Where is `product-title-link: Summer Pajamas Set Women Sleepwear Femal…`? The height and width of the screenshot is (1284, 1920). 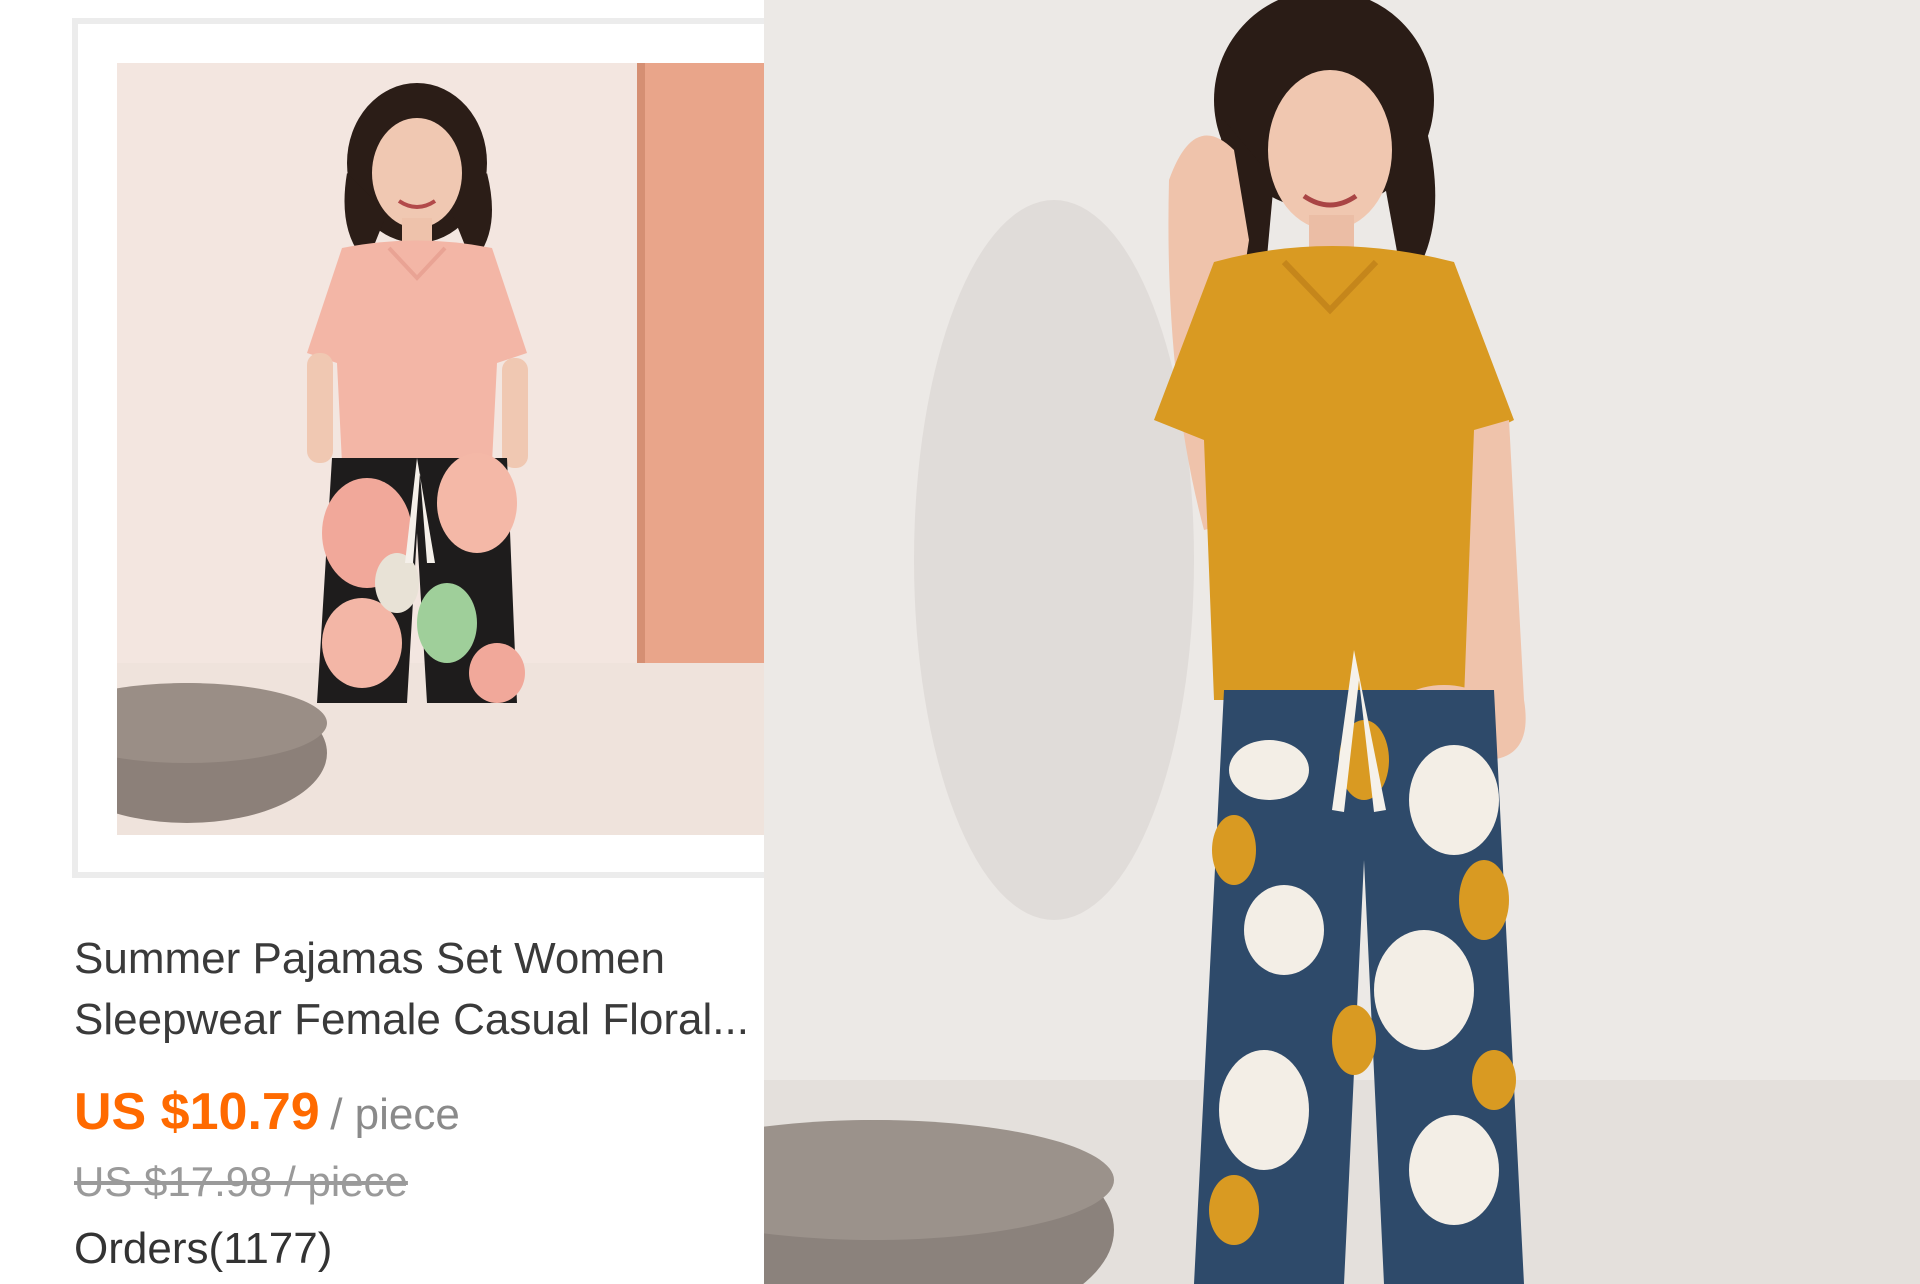 product-title-link: Summer Pajamas Set Women Sleepwear Femal… is located at coordinates (419, 989).